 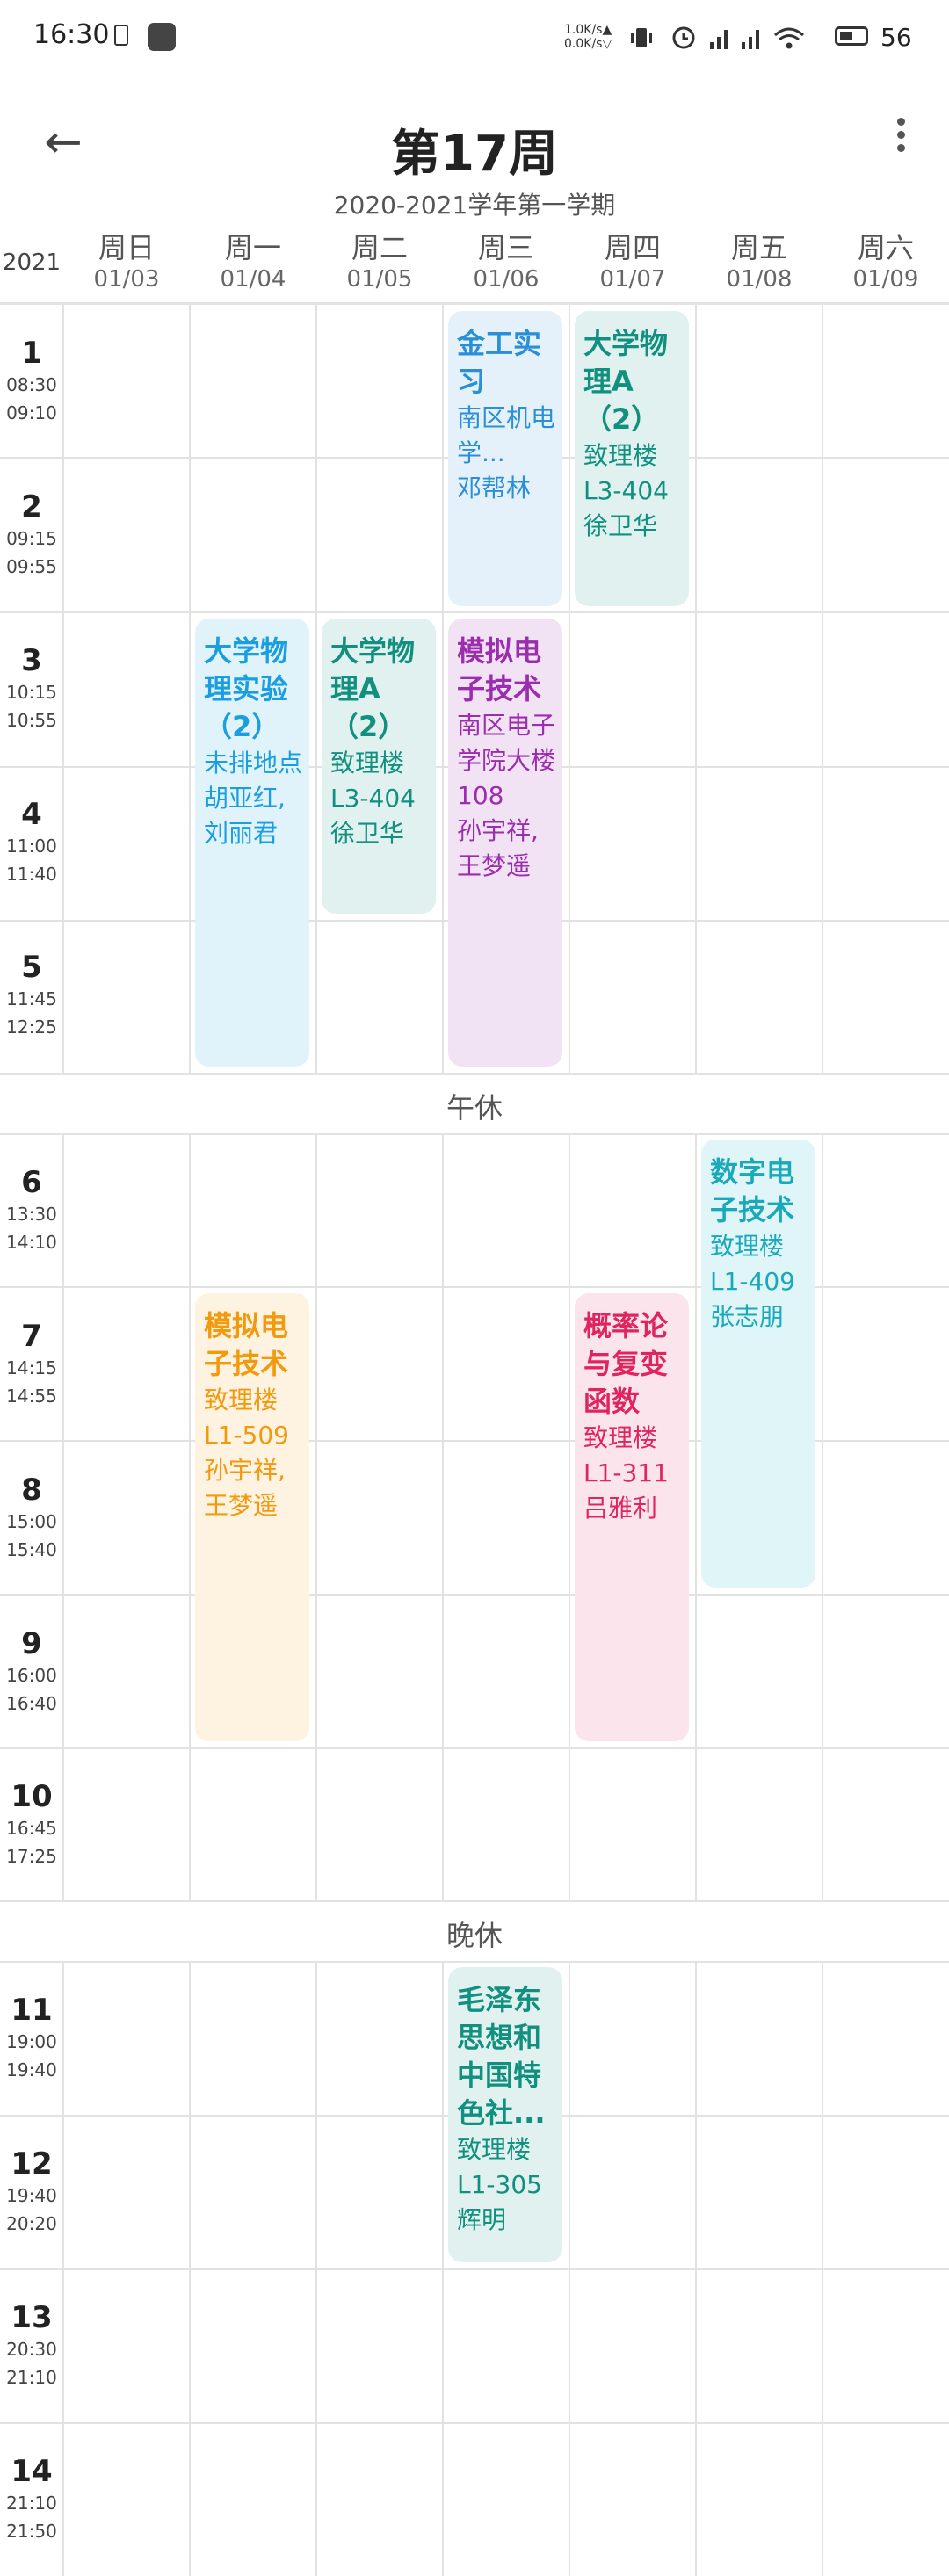 I want to click on period-label: 2 09:15 09:55, so click(x=32, y=535).